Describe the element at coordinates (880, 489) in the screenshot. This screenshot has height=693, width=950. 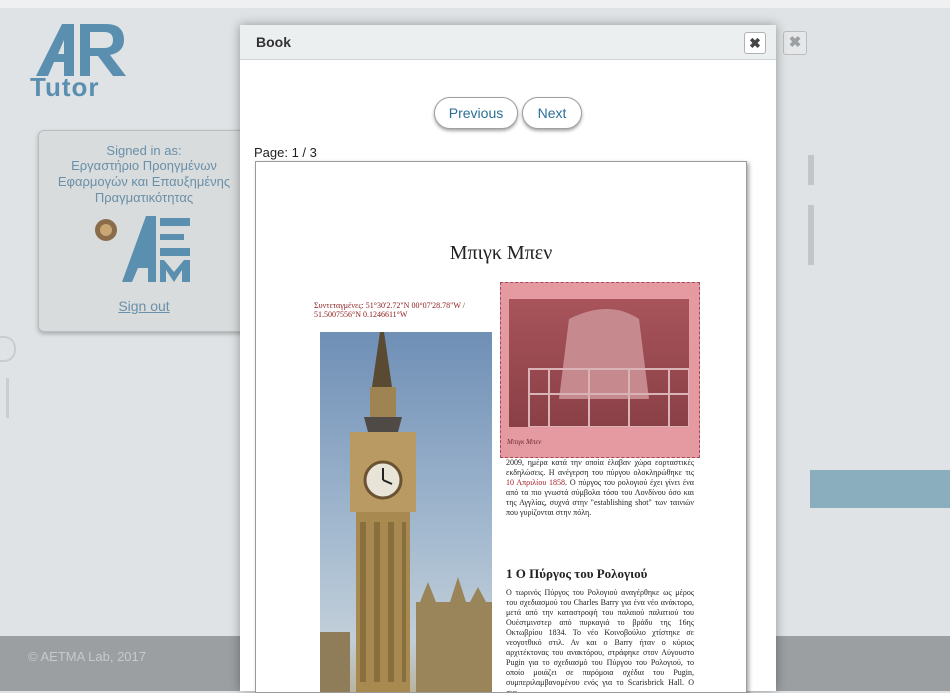
I see `right-accent-bar` at that location.